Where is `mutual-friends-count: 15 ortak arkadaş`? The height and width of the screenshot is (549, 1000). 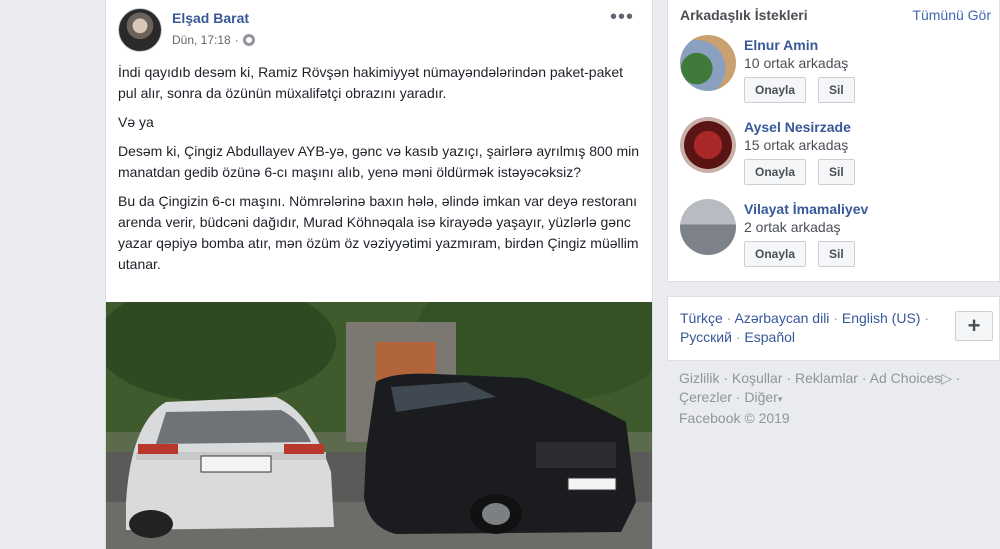 mutual-friends-count: 15 ortak arkadaş is located at coordinates (796, 145).